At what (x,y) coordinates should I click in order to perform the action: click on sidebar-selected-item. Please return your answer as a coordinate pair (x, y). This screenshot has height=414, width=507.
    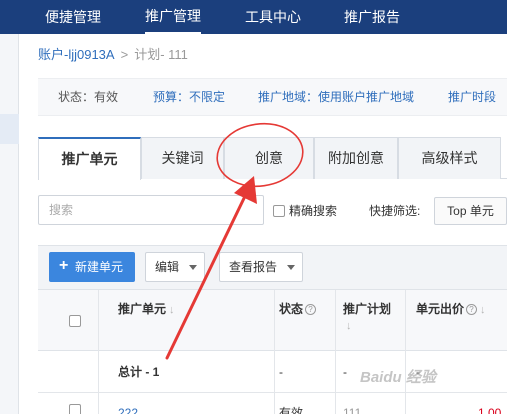
    Looking at the image, I should click on (9, 129).